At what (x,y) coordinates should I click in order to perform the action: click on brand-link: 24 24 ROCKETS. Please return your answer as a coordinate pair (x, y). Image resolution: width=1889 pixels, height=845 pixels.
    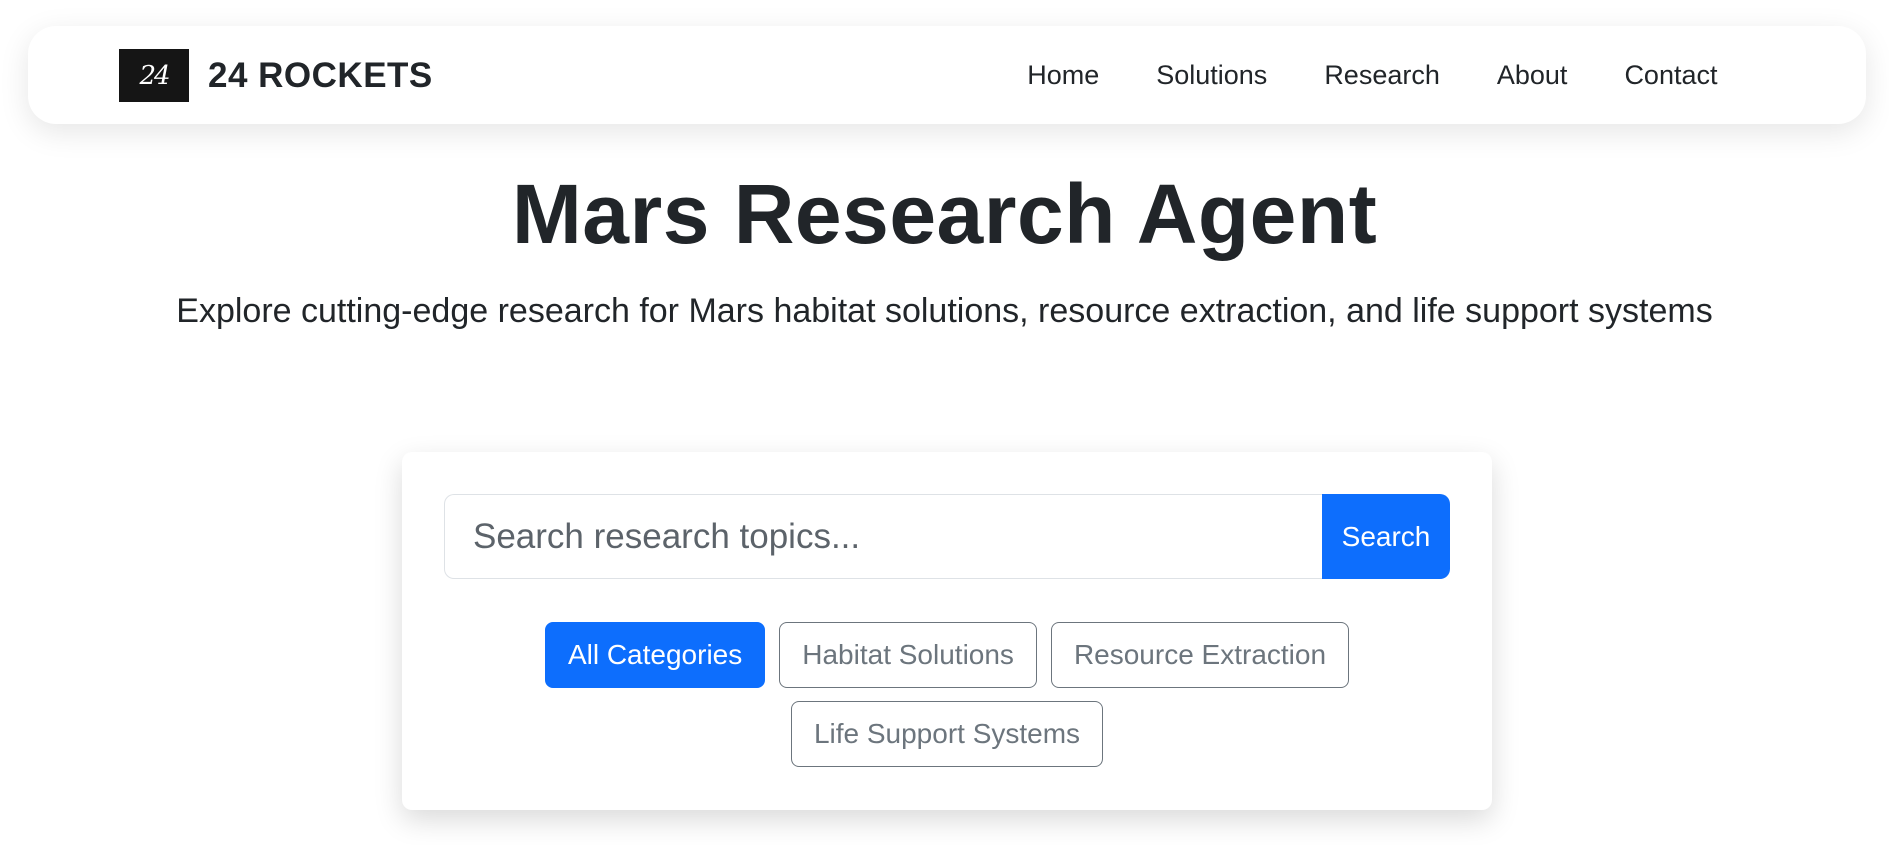
    Looking at the image, I should click on (276, 75).